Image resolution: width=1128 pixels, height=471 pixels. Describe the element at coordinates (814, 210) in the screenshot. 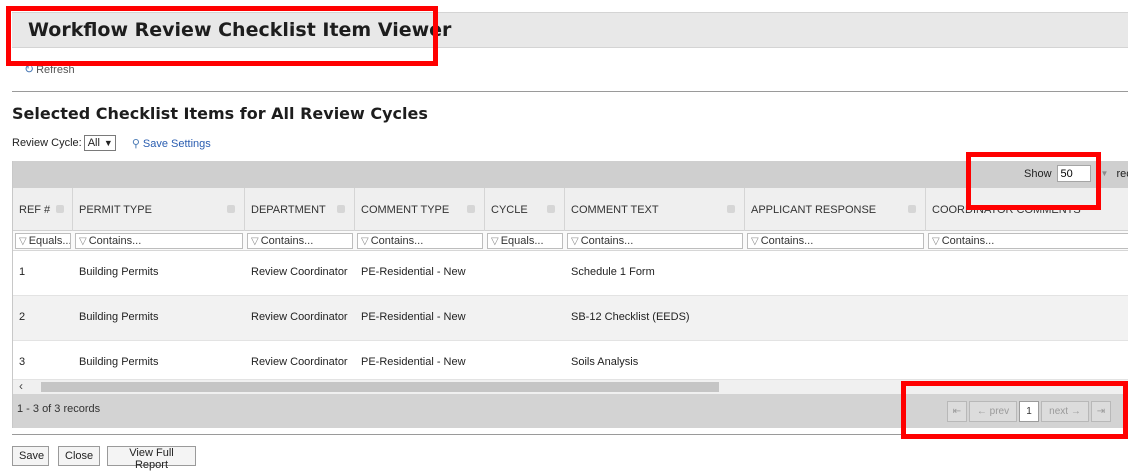

I see `column-header-label: APPLICANT RESPONSE` at that location.